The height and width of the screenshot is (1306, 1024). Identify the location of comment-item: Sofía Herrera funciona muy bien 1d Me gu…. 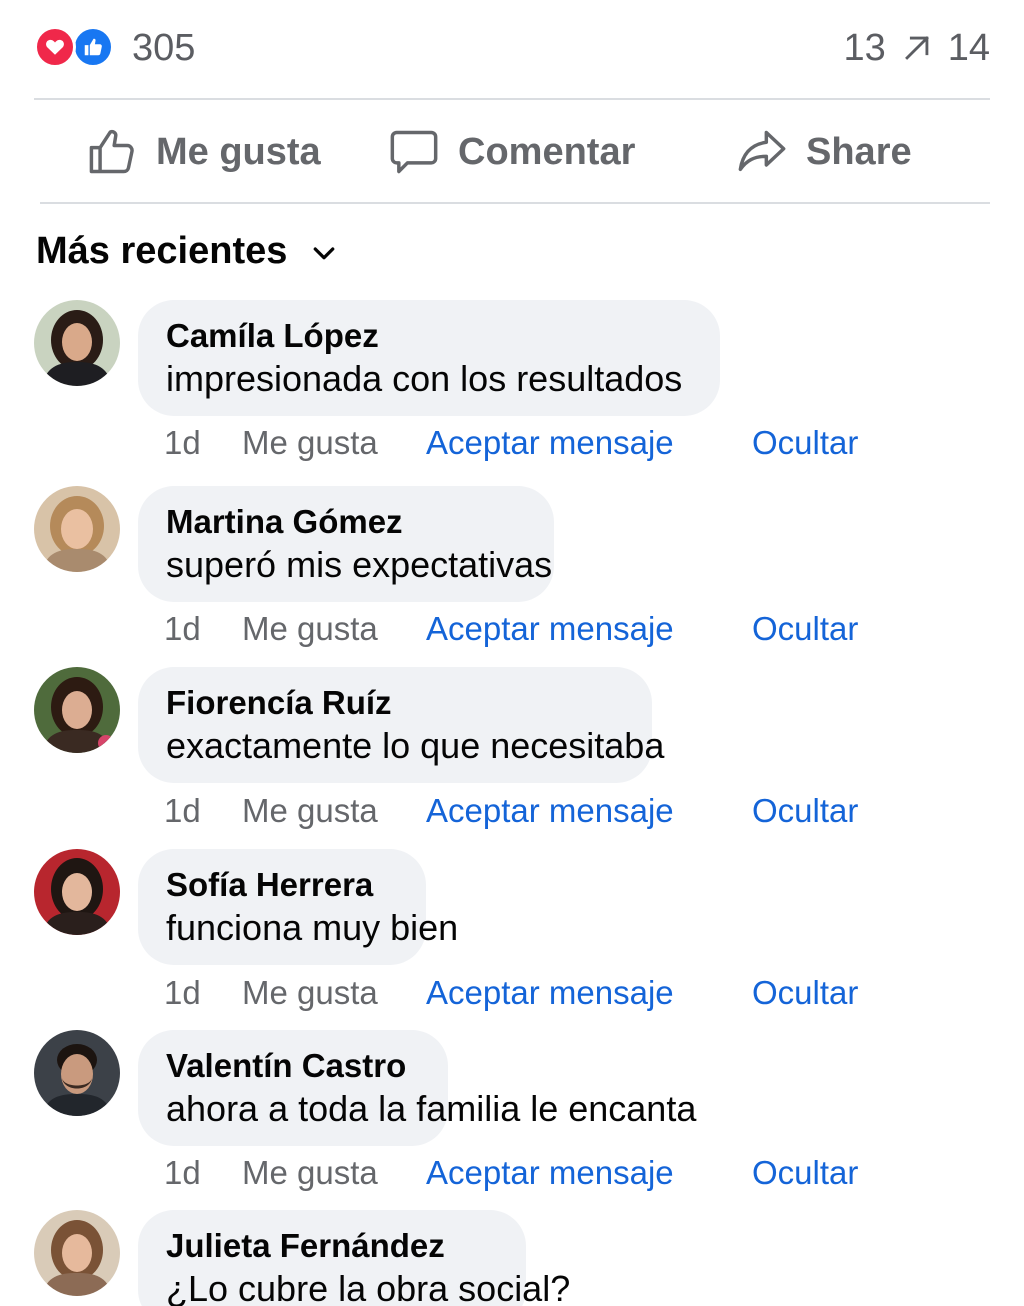
(512, 934).